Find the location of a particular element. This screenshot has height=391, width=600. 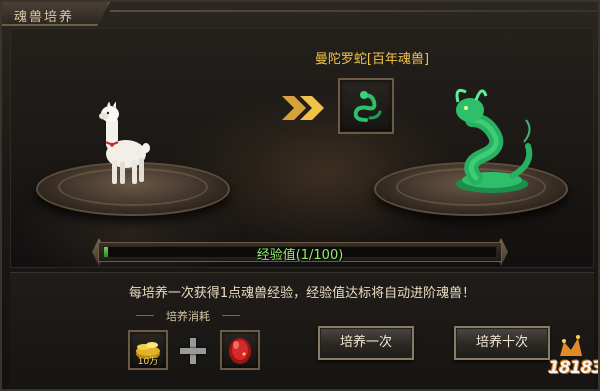

cost-label: 培养消耗 is located at coordinates (188, 316).